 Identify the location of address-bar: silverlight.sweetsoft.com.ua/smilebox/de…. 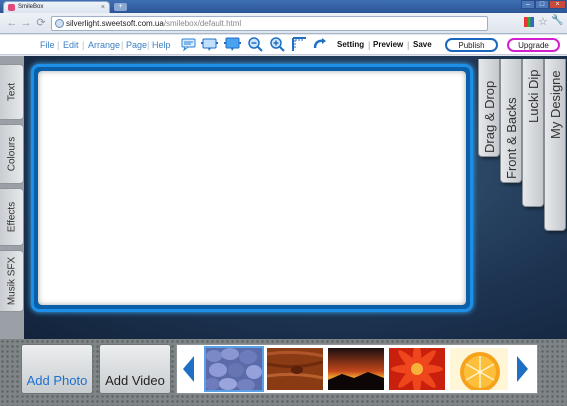
(269, 23).